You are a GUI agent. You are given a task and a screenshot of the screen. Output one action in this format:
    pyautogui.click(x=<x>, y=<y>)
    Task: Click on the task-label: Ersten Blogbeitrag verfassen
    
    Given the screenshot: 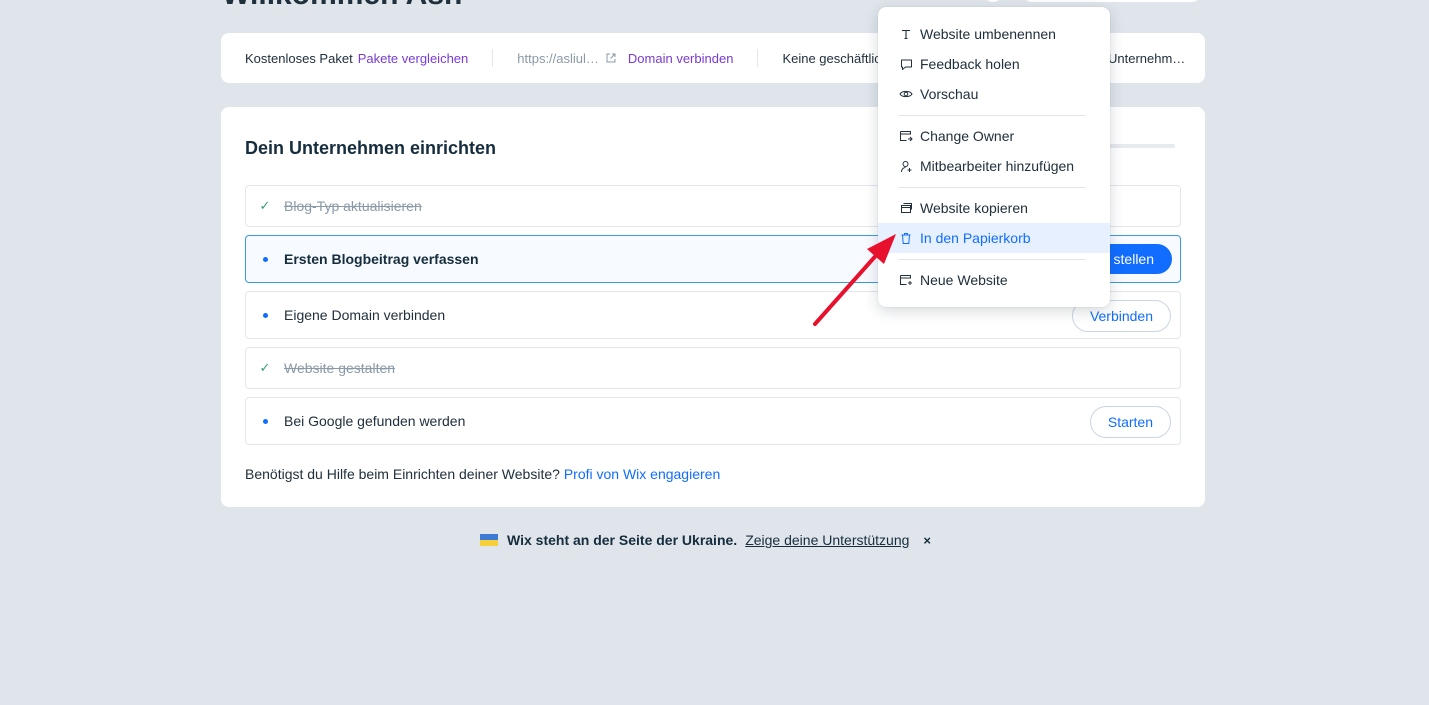 What is the action you would take?
    pyautogui.click(x=381, y=259)
    